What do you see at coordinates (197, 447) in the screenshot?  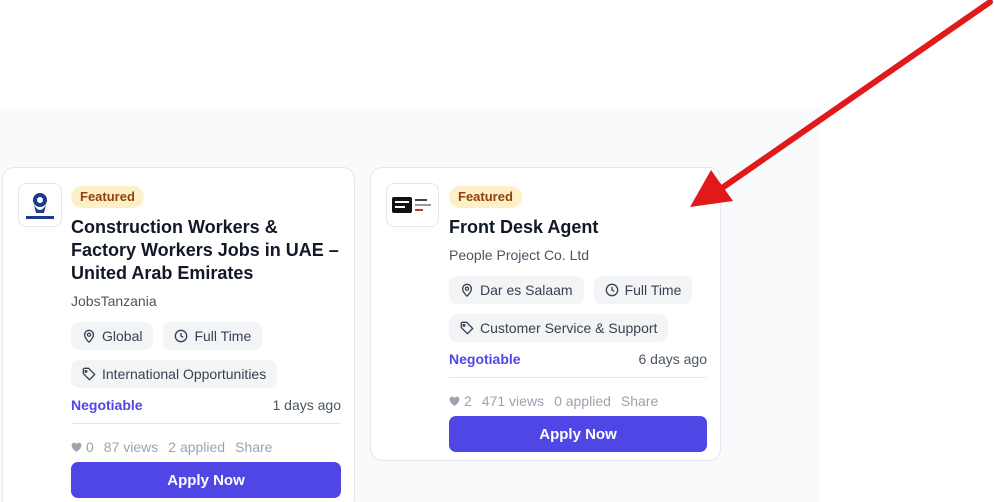 I see `applied-count: 2 applied` at bounding box center [197, 447].